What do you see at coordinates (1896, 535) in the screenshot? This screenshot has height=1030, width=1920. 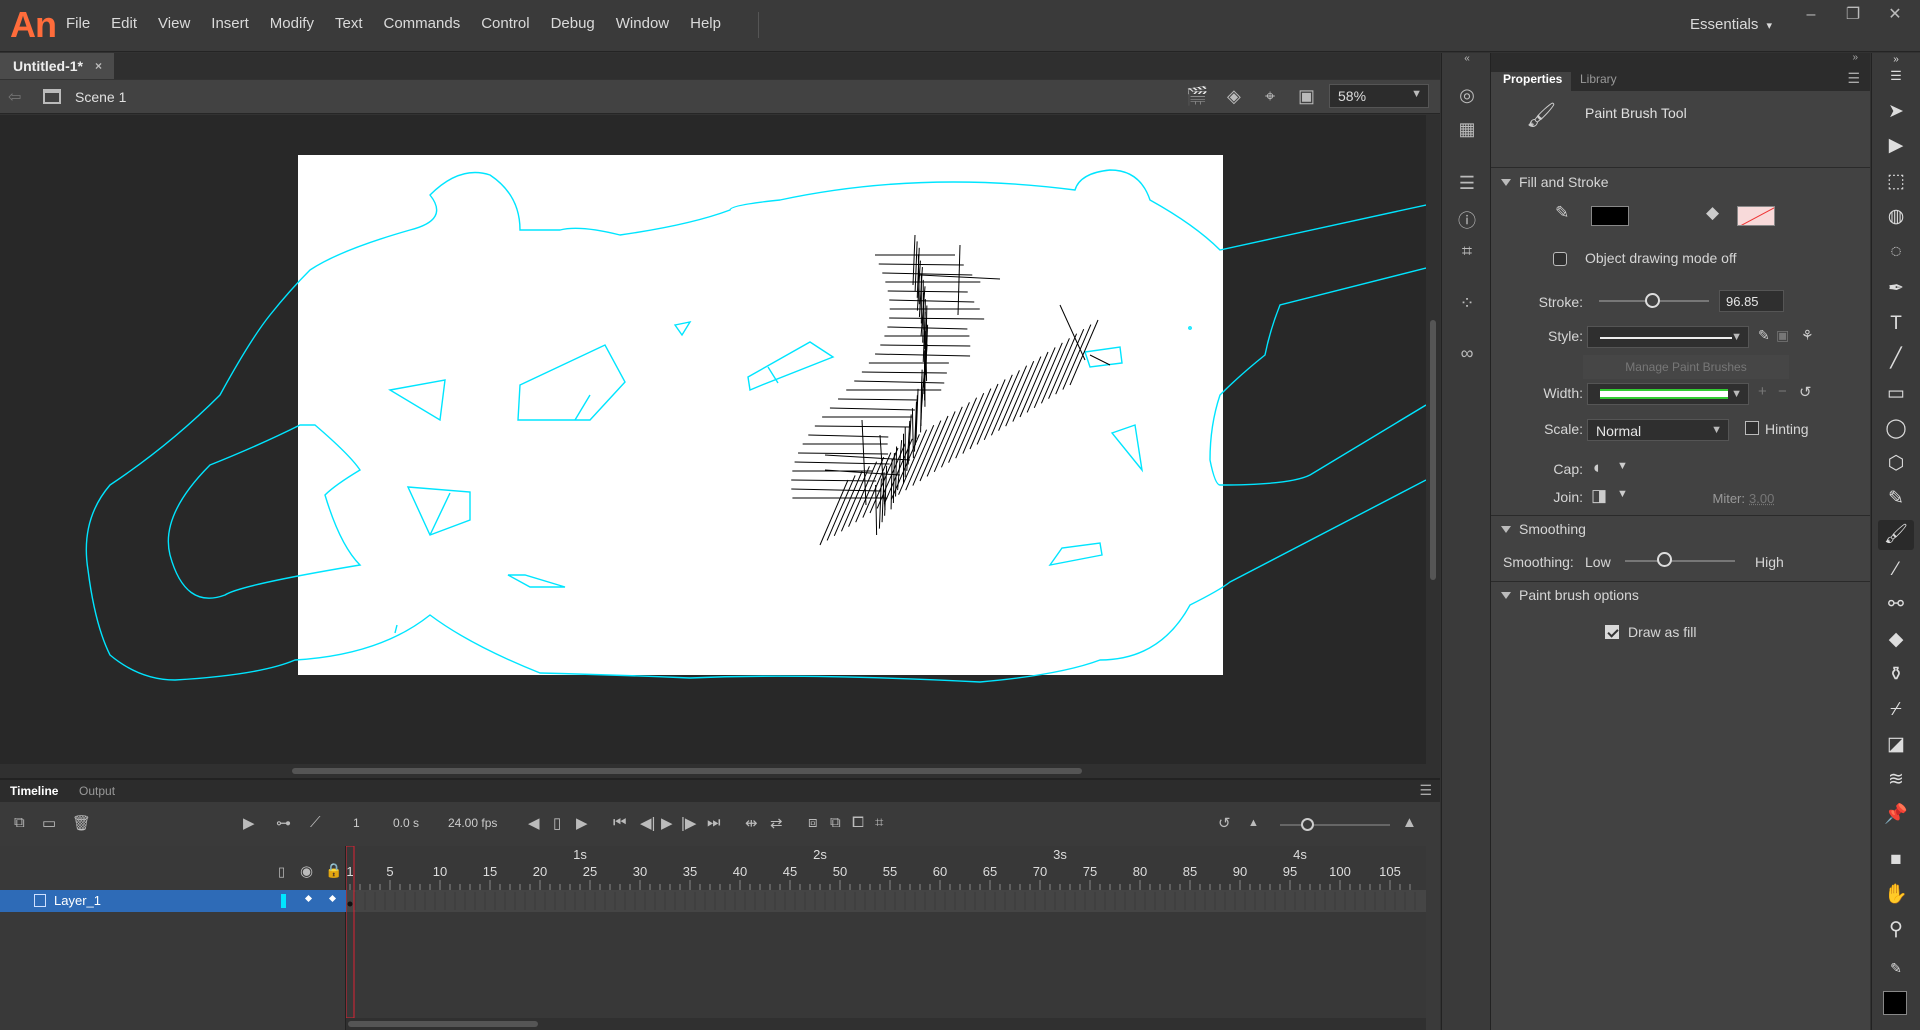 I see `paint-brush-tool-icon: 🖌` at bounding box center [1896, 535].